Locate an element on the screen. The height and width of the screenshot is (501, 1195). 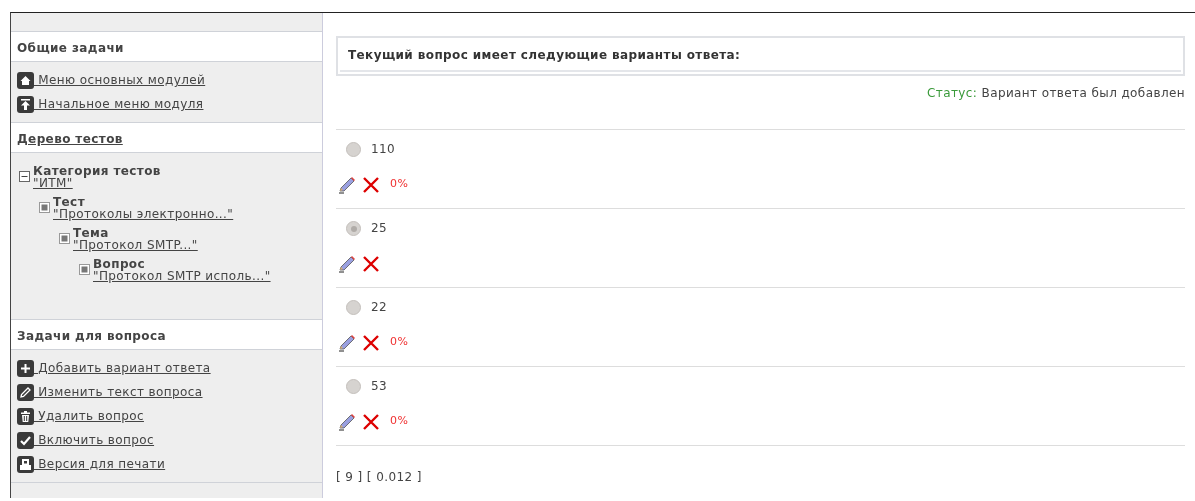
node-type: Тест is located at coordinates (69, 202).